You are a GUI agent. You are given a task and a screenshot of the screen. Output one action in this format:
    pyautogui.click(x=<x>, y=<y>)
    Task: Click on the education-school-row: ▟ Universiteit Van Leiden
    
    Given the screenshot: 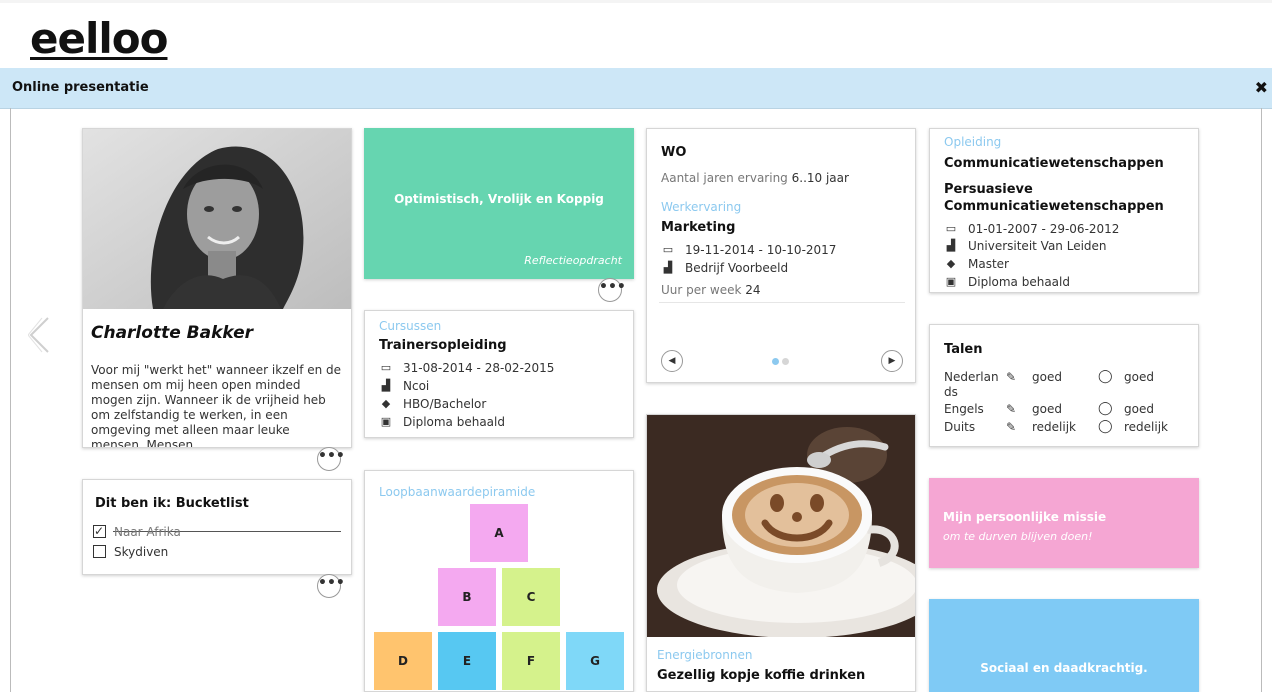 What is the action you would take?
    pyautogui.click(x=1025, y=245)
    